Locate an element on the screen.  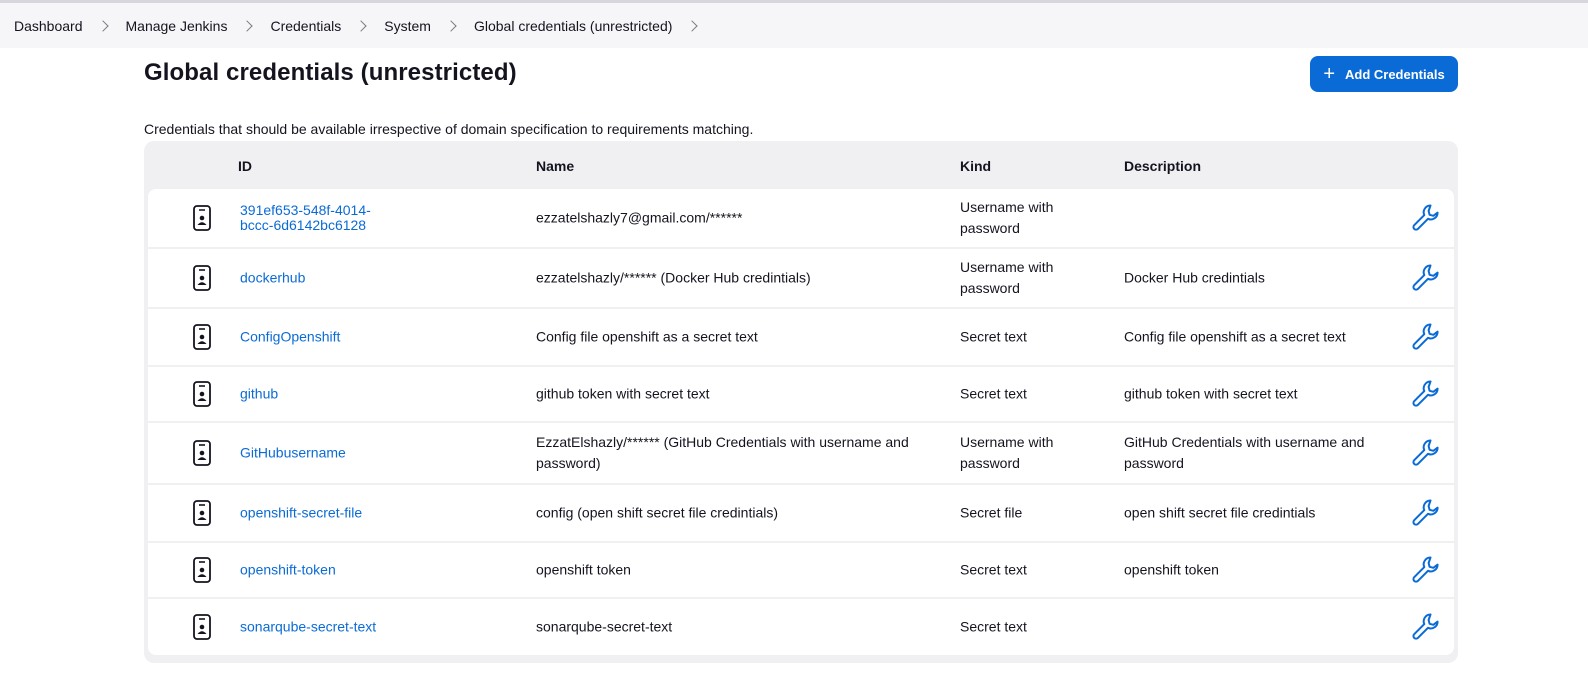
add-credentials-label: Add Credentials is located at coordinates (1395, 74).